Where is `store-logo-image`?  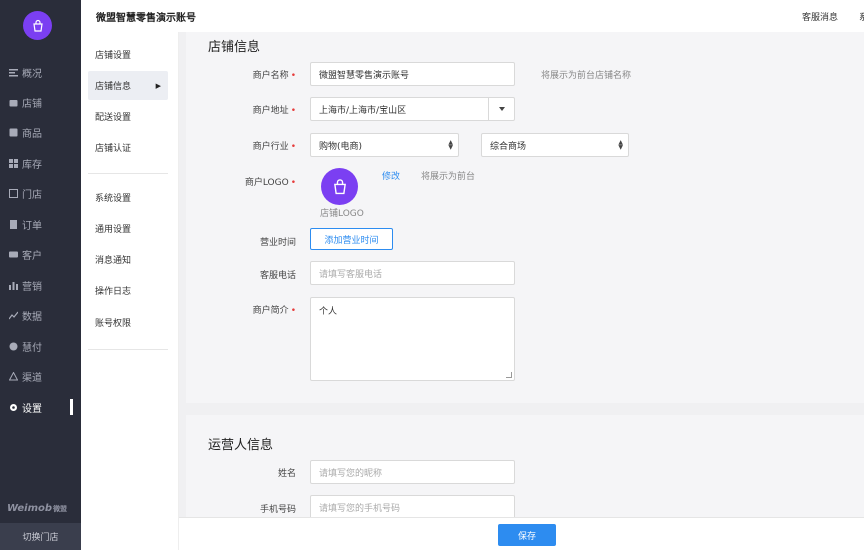 store-logo-image is located at coordinates (339, 186).